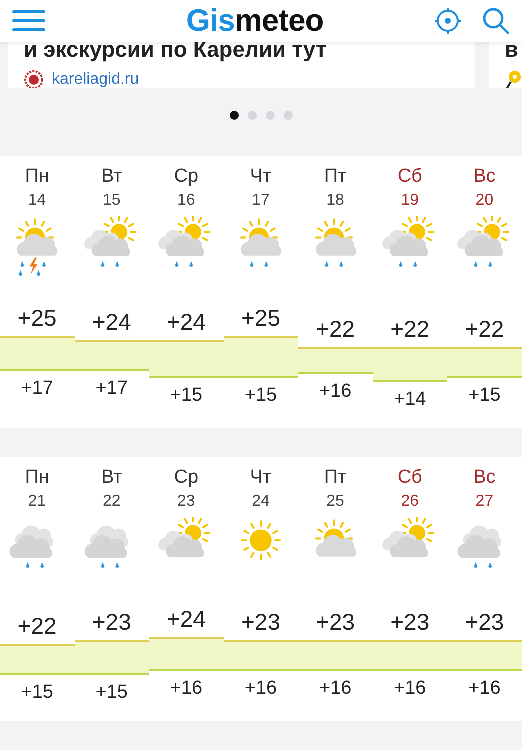 The width and height of the screenshot is (522, 750). What do you see at coordinates (96, 79) in the screenshot?
I see `ad-source-link: kareliagid.ru` at bounding box center [96, 79].